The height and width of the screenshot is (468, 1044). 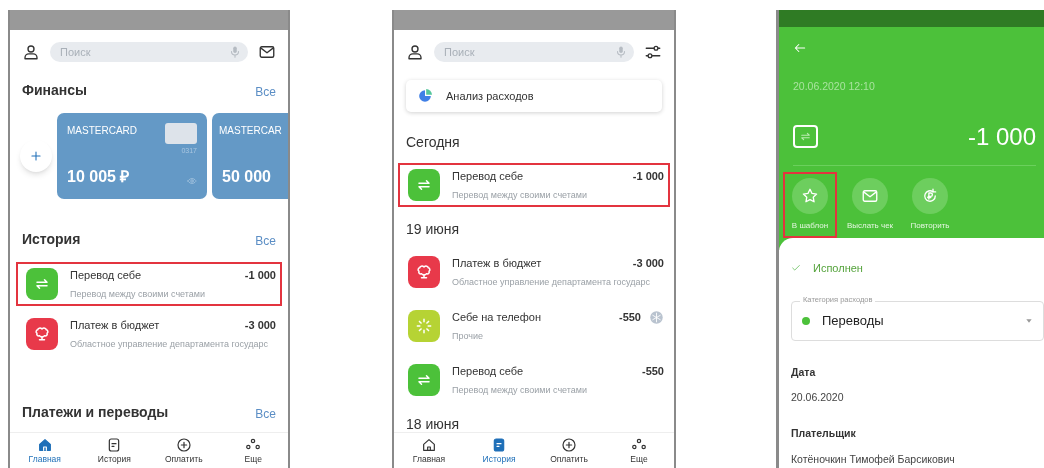 I want to click on field-value: Котёночкин Тимофей Барсикович, so click(x=873, y=459).